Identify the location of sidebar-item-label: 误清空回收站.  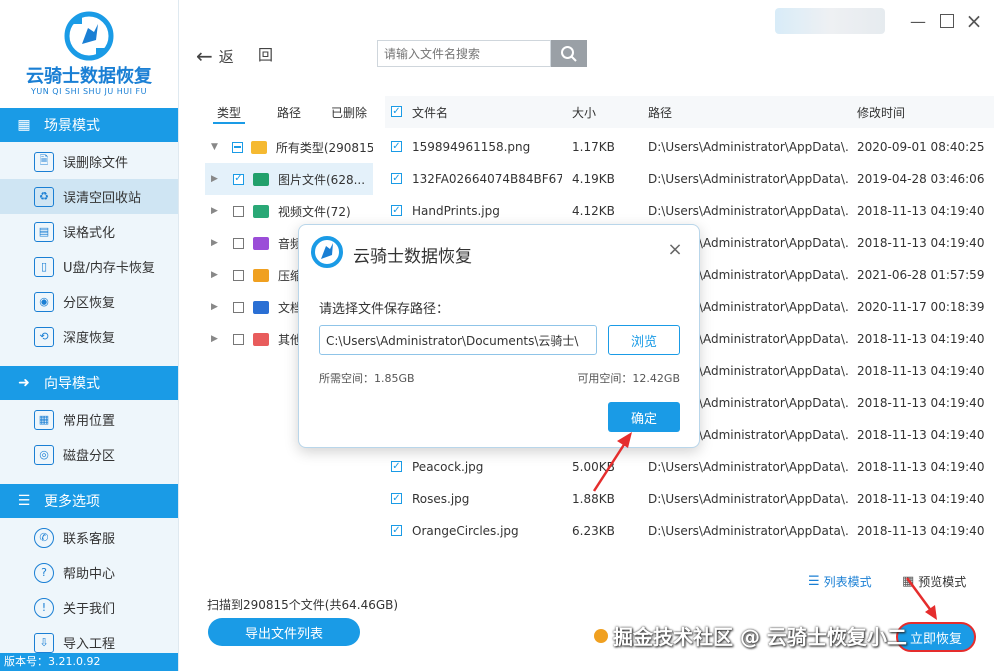
(102, 198).